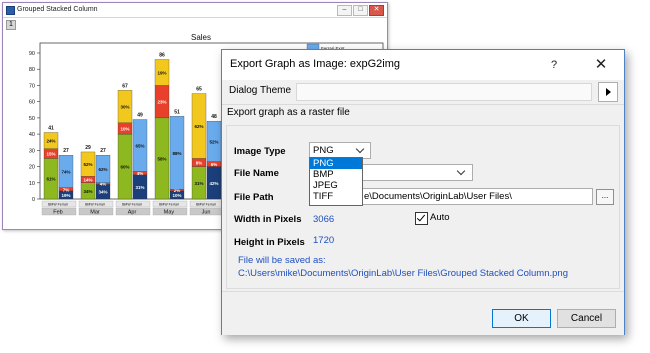 The width and height of the screenshot is (650, 353). What do you see at coordinates (32, 86) in the screenshot?
I see `y-tick-label: 70` at bounding box center [32, 86].